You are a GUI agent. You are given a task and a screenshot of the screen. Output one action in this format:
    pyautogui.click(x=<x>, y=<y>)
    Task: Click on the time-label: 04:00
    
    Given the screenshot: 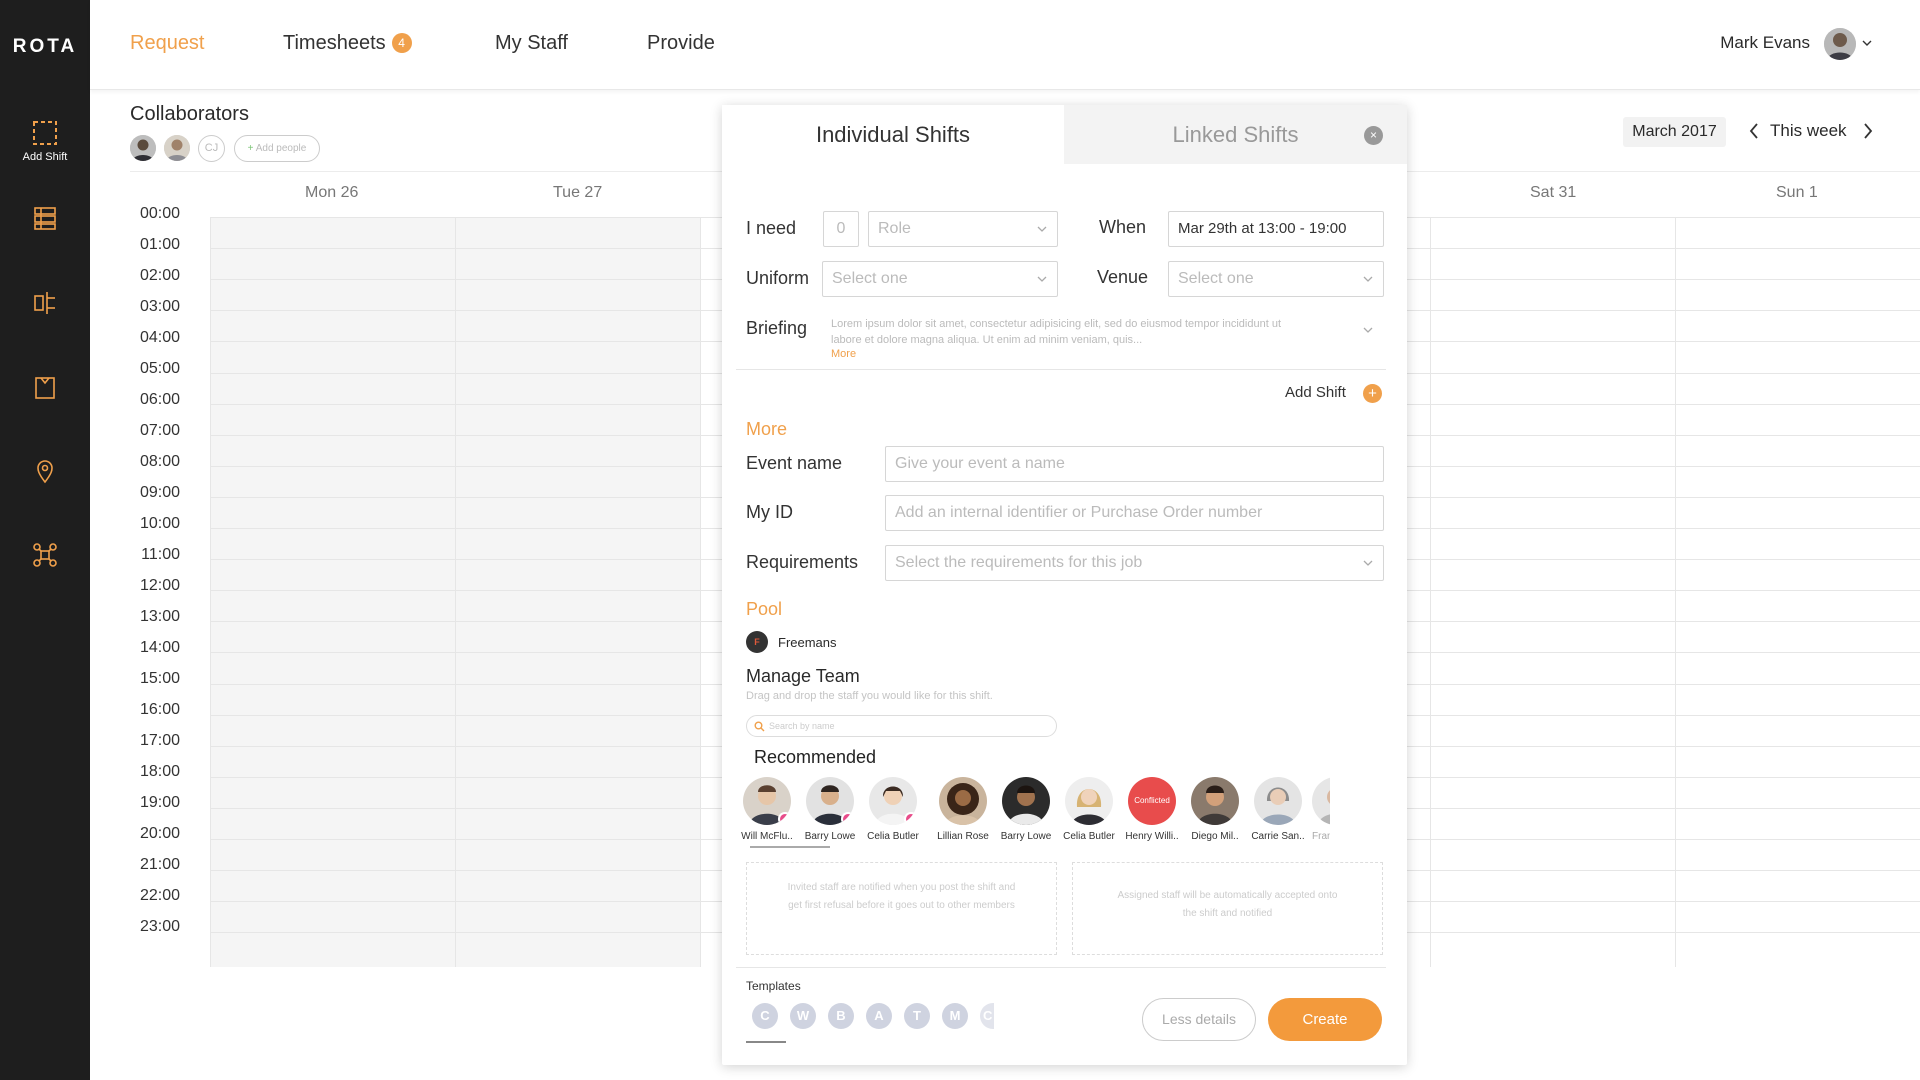 What is the action you would take?
    pyautogui.click(x=159, y=337)
    